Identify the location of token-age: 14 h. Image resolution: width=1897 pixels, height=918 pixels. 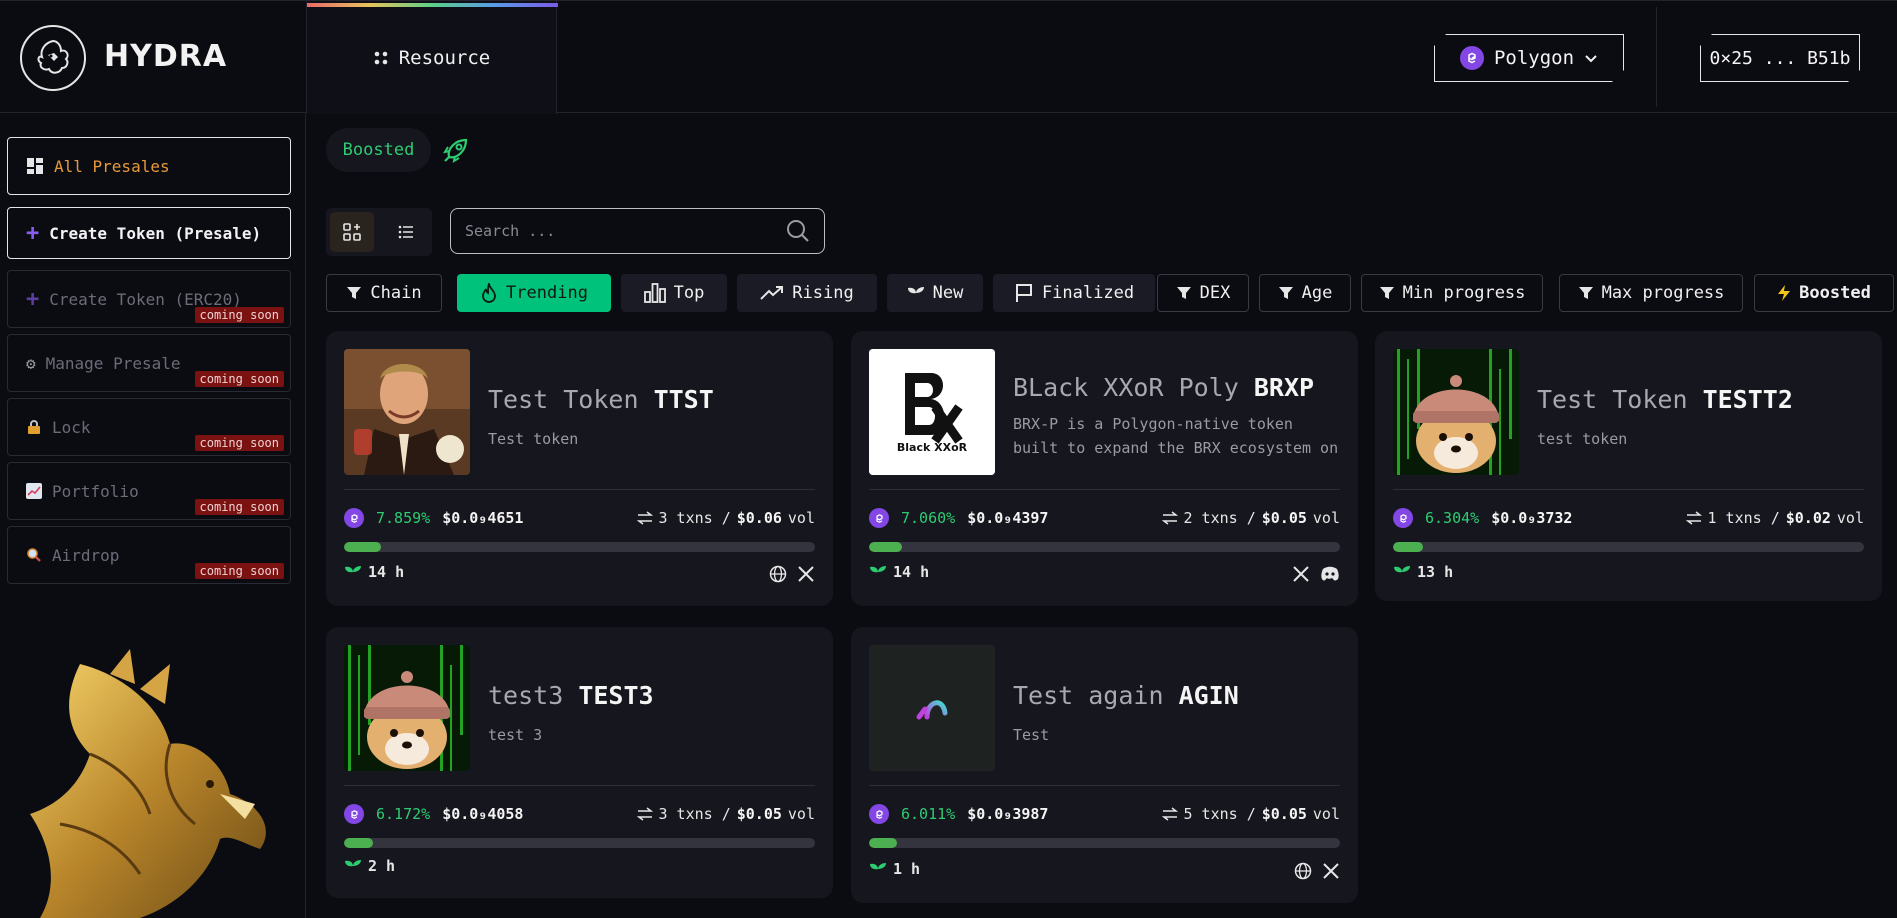
(374, 572).